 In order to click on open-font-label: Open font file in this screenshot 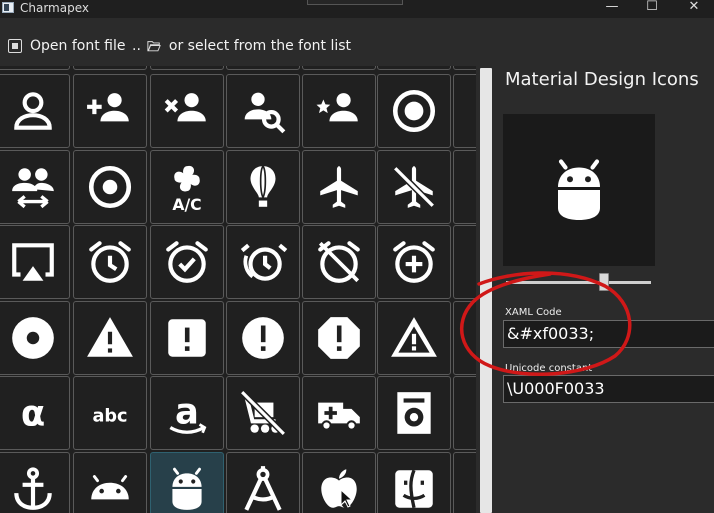, I will do `click(78, 46)`.